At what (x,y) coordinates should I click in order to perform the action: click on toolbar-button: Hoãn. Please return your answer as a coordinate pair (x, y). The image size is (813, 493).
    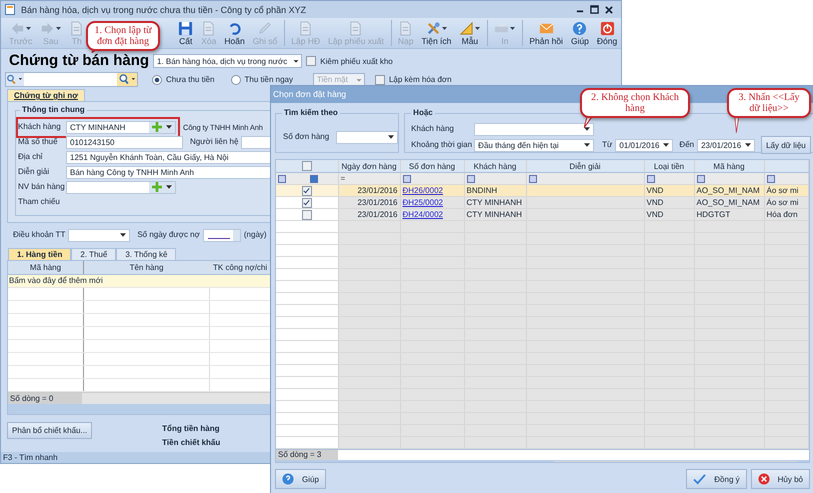
    Looking at the image, I should click on (234, 33).